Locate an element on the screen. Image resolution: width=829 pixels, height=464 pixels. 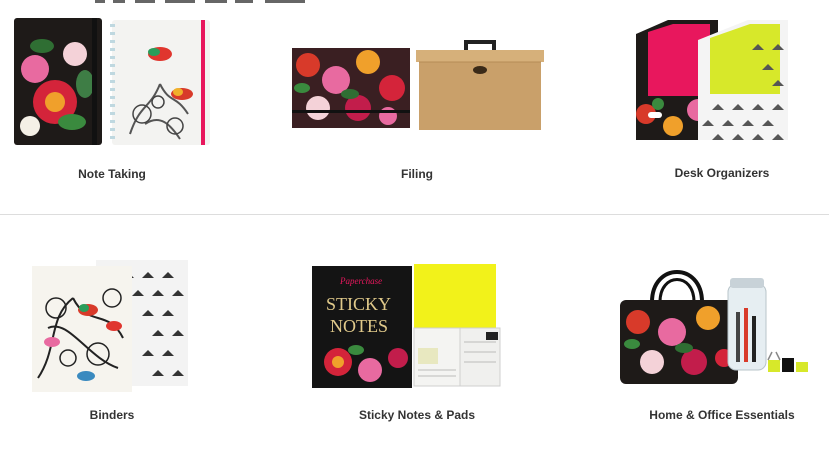
section-divider is located at coordinates (414, 214).